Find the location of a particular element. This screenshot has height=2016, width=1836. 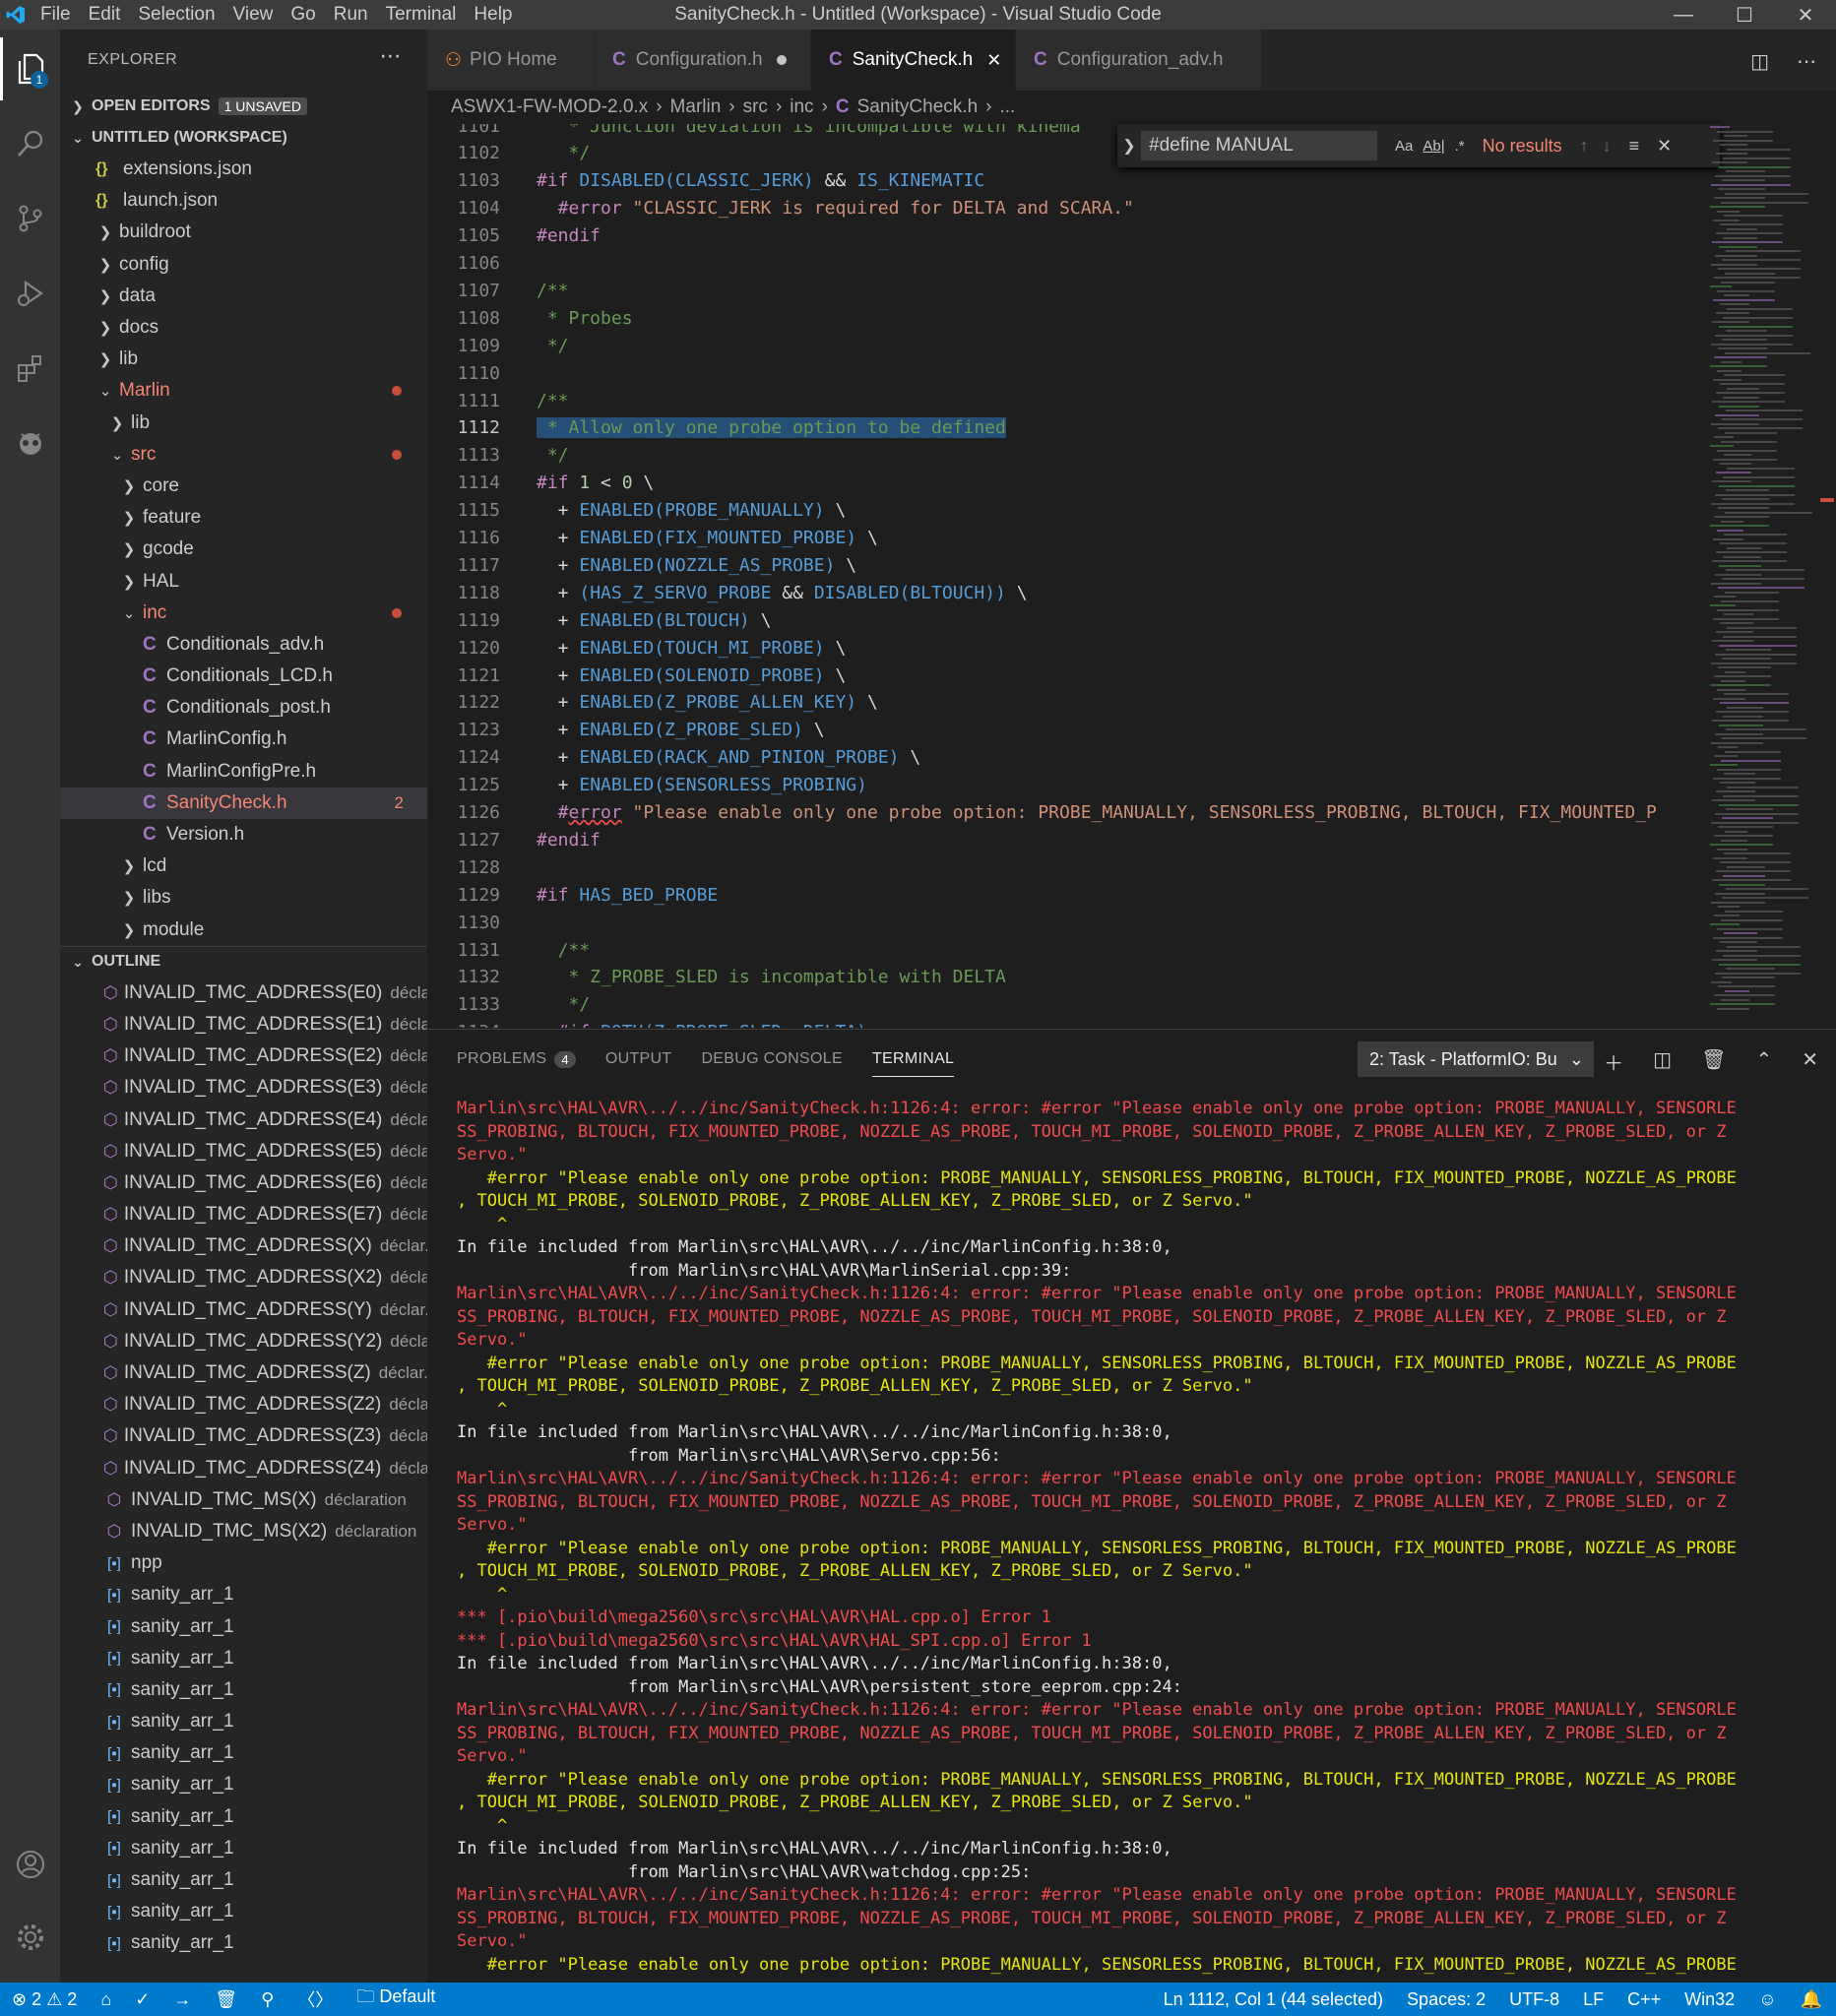

menu-file: File is located at coordinates (56, 15).